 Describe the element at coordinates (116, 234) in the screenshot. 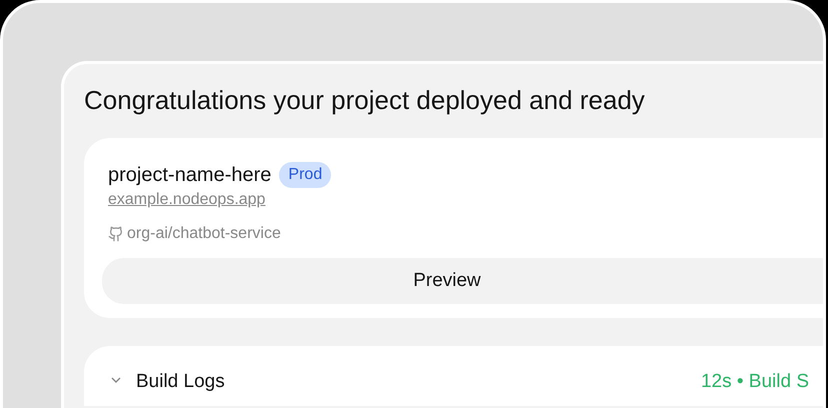

I see `github-icon` at that location.